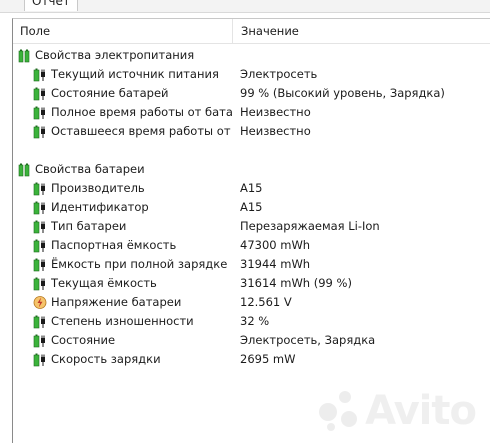 This screenshot has height=443, width=490. Describe the element at coordinates (114, 245) in the screenshot. I see `row-field: Паспортная ёмкость` at that location.